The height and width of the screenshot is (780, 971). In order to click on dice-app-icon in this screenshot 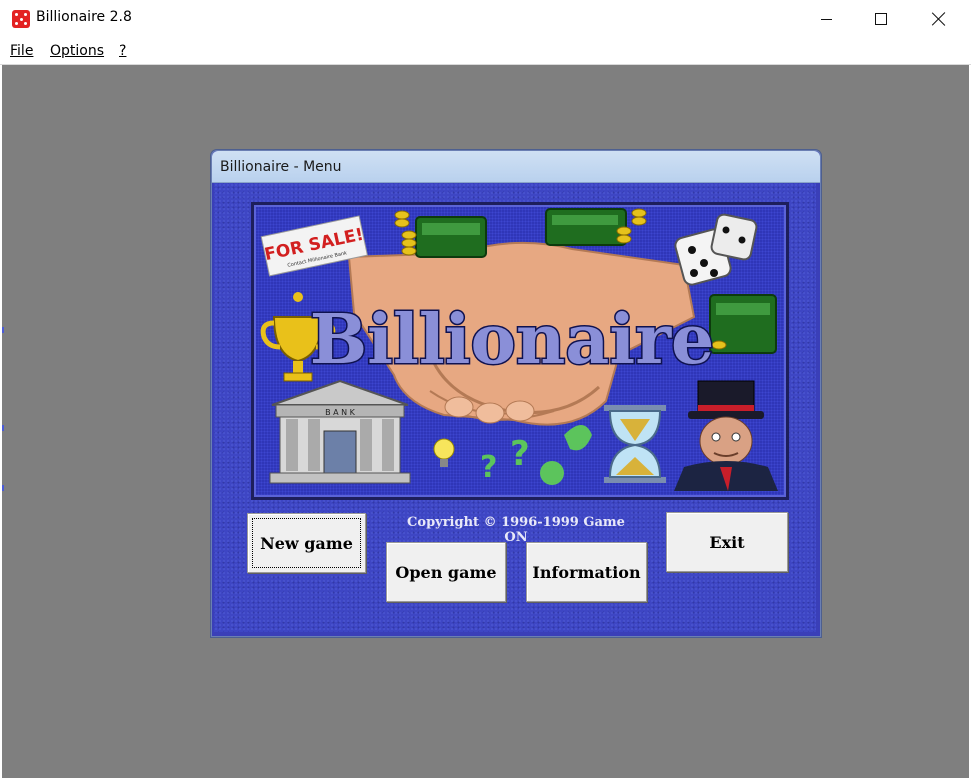, I will do `click(21, 19)`.